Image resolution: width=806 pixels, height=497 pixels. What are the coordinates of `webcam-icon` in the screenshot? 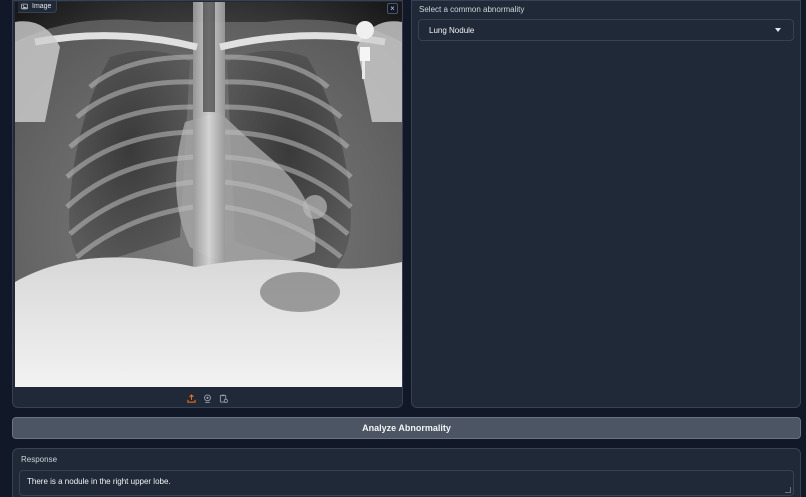 It's located at (208, 398).